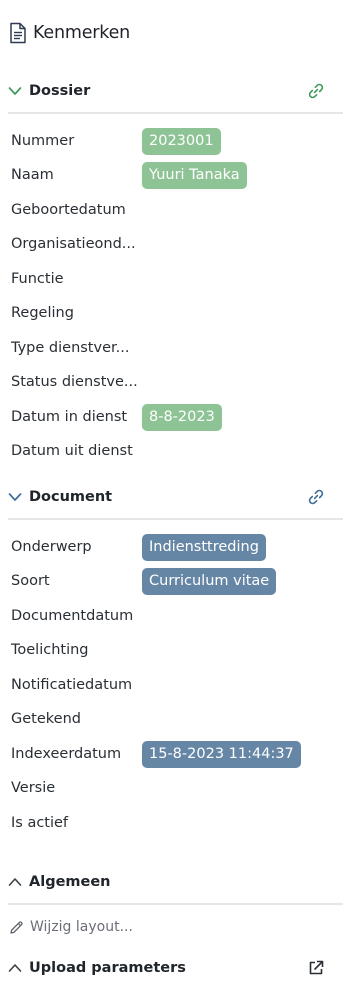  I want to click on field-row-indexeerdatum: Indexeerdatum 15-8-2023 11:44:37, so click(176, 754).